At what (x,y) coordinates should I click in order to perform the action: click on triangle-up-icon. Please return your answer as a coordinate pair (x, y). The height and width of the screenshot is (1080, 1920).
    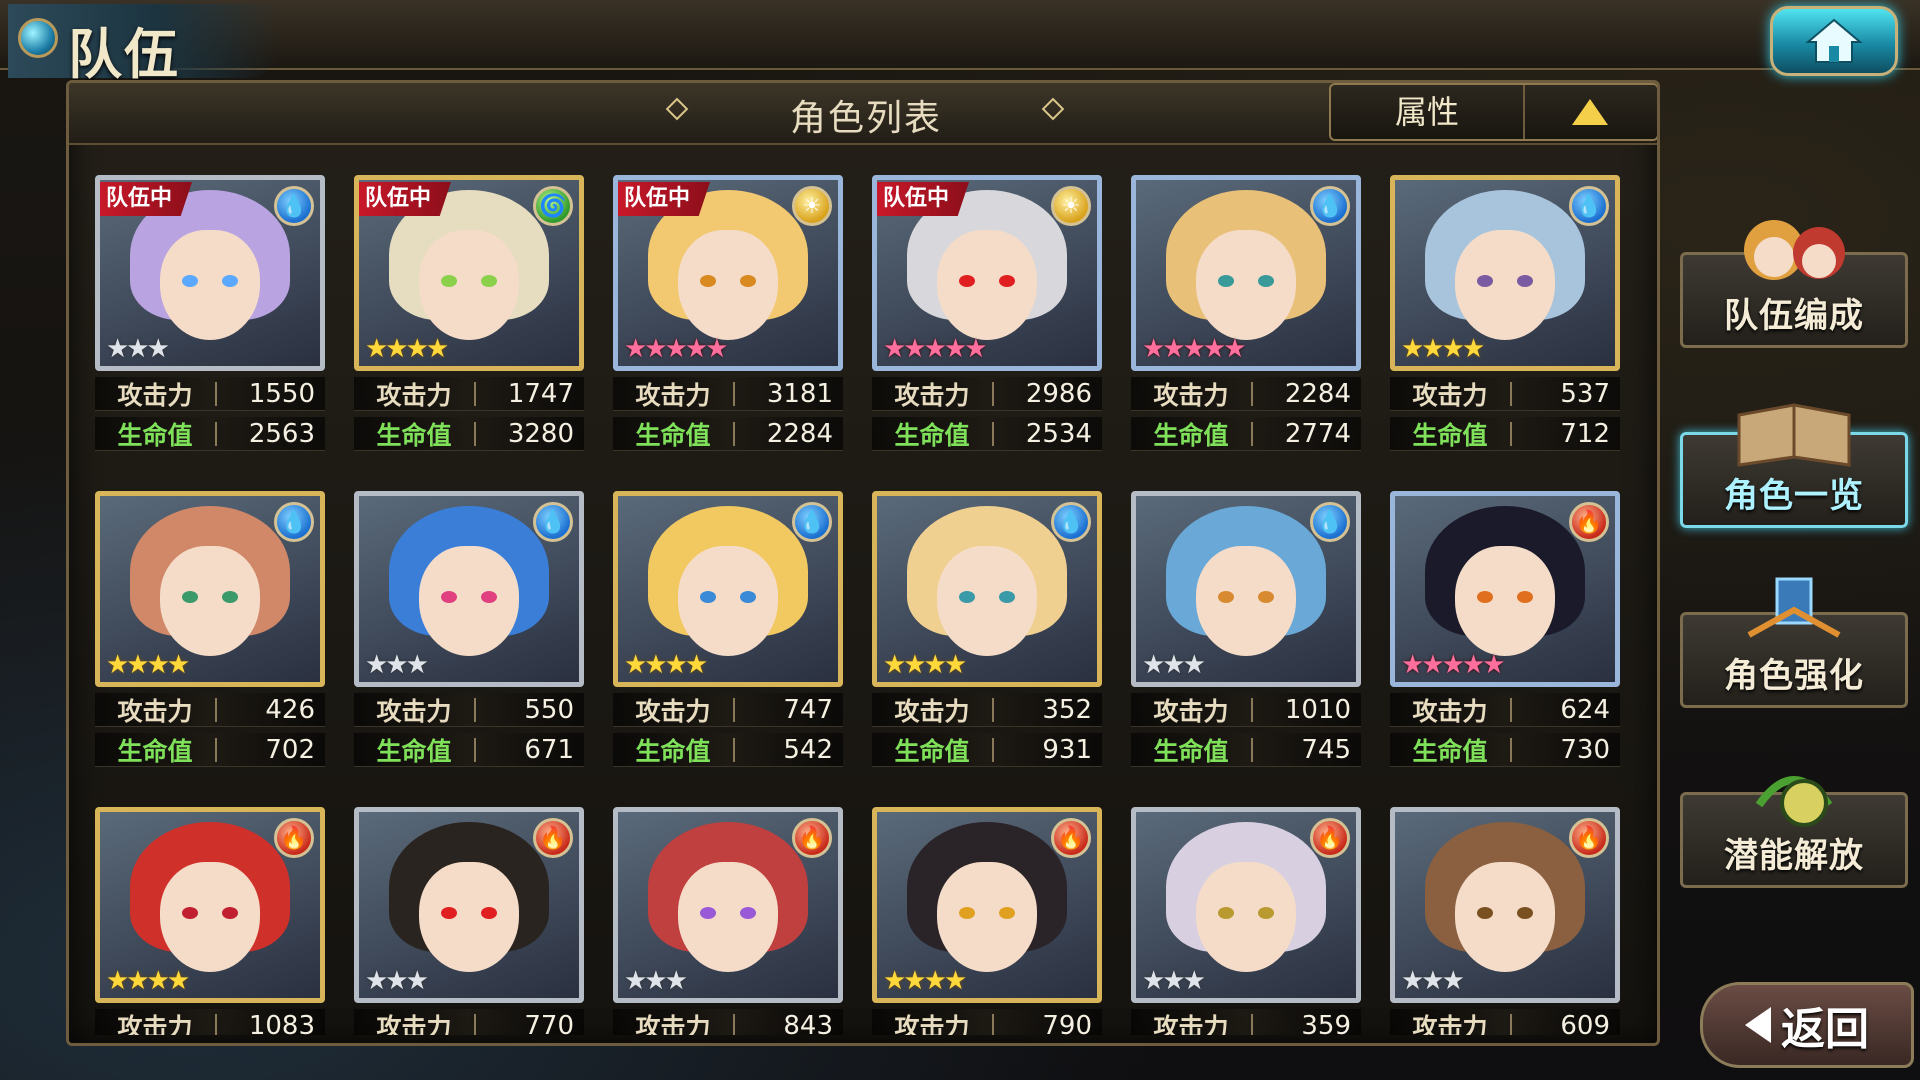
    Looking at the image, I should click on (1590, 112).